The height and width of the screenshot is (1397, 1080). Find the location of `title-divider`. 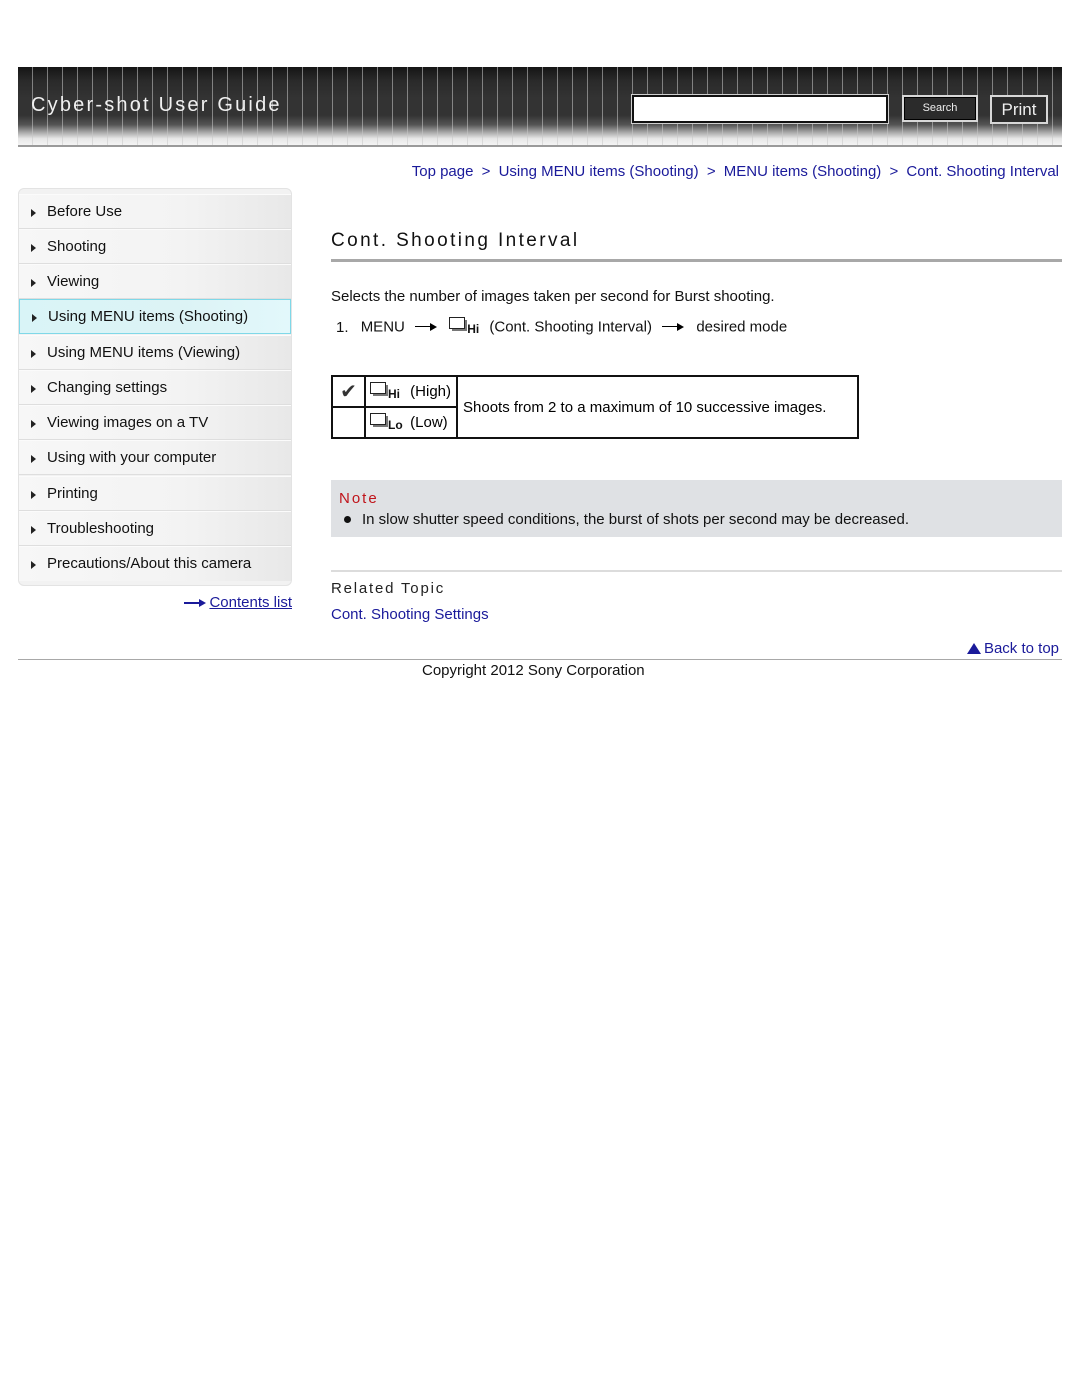

title-divider is located at coordinates (696, 260).